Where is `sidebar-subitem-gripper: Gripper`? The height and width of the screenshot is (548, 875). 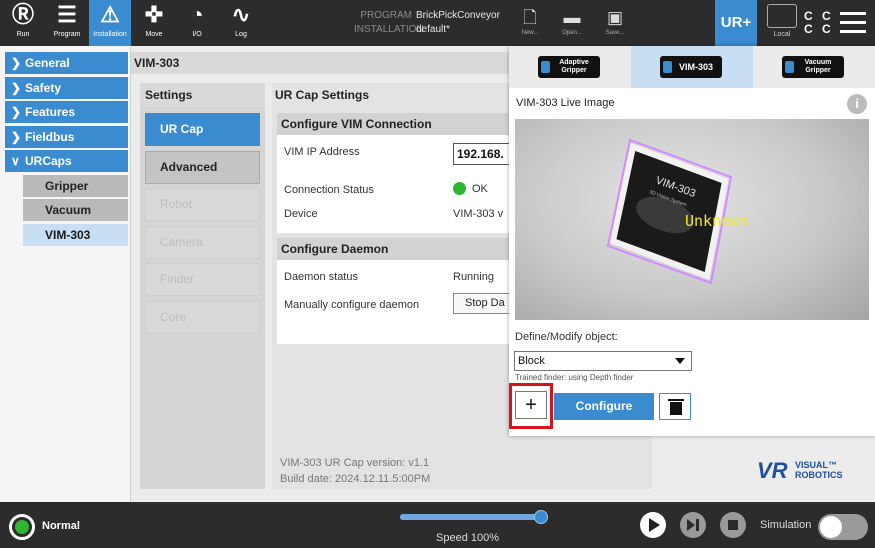
sidebar-subitem-gripper: Gripper is located at coordinates (75, 186).